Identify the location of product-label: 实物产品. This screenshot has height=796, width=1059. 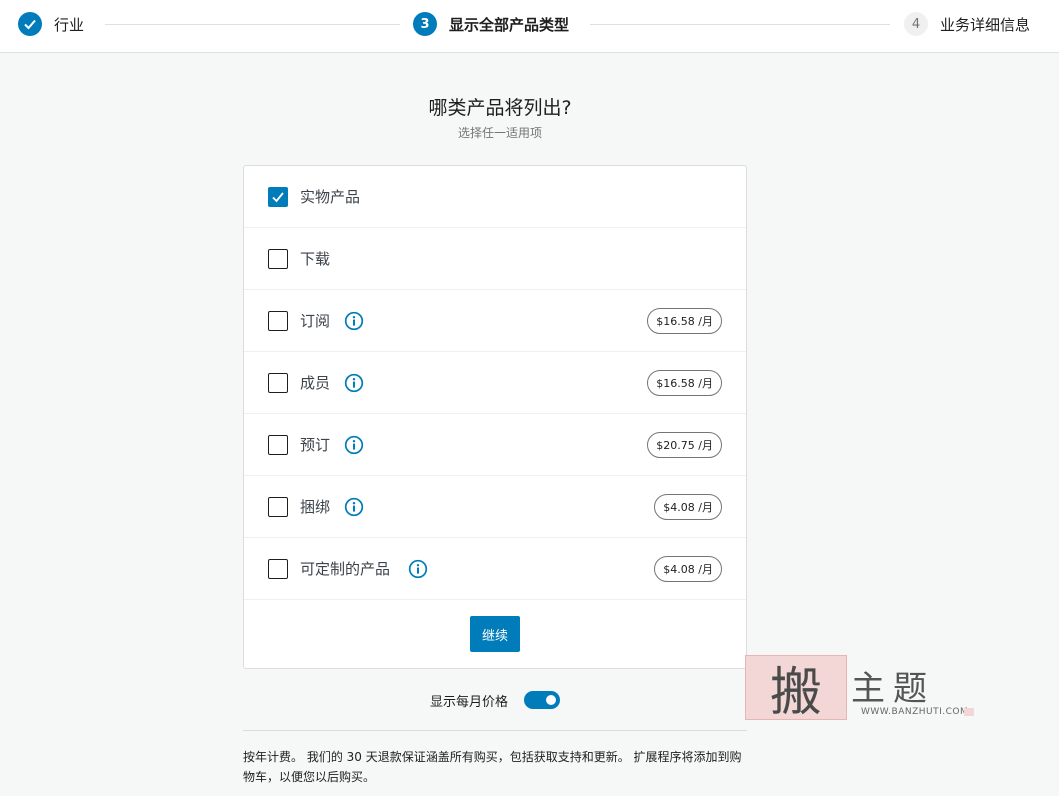
(330, 197).